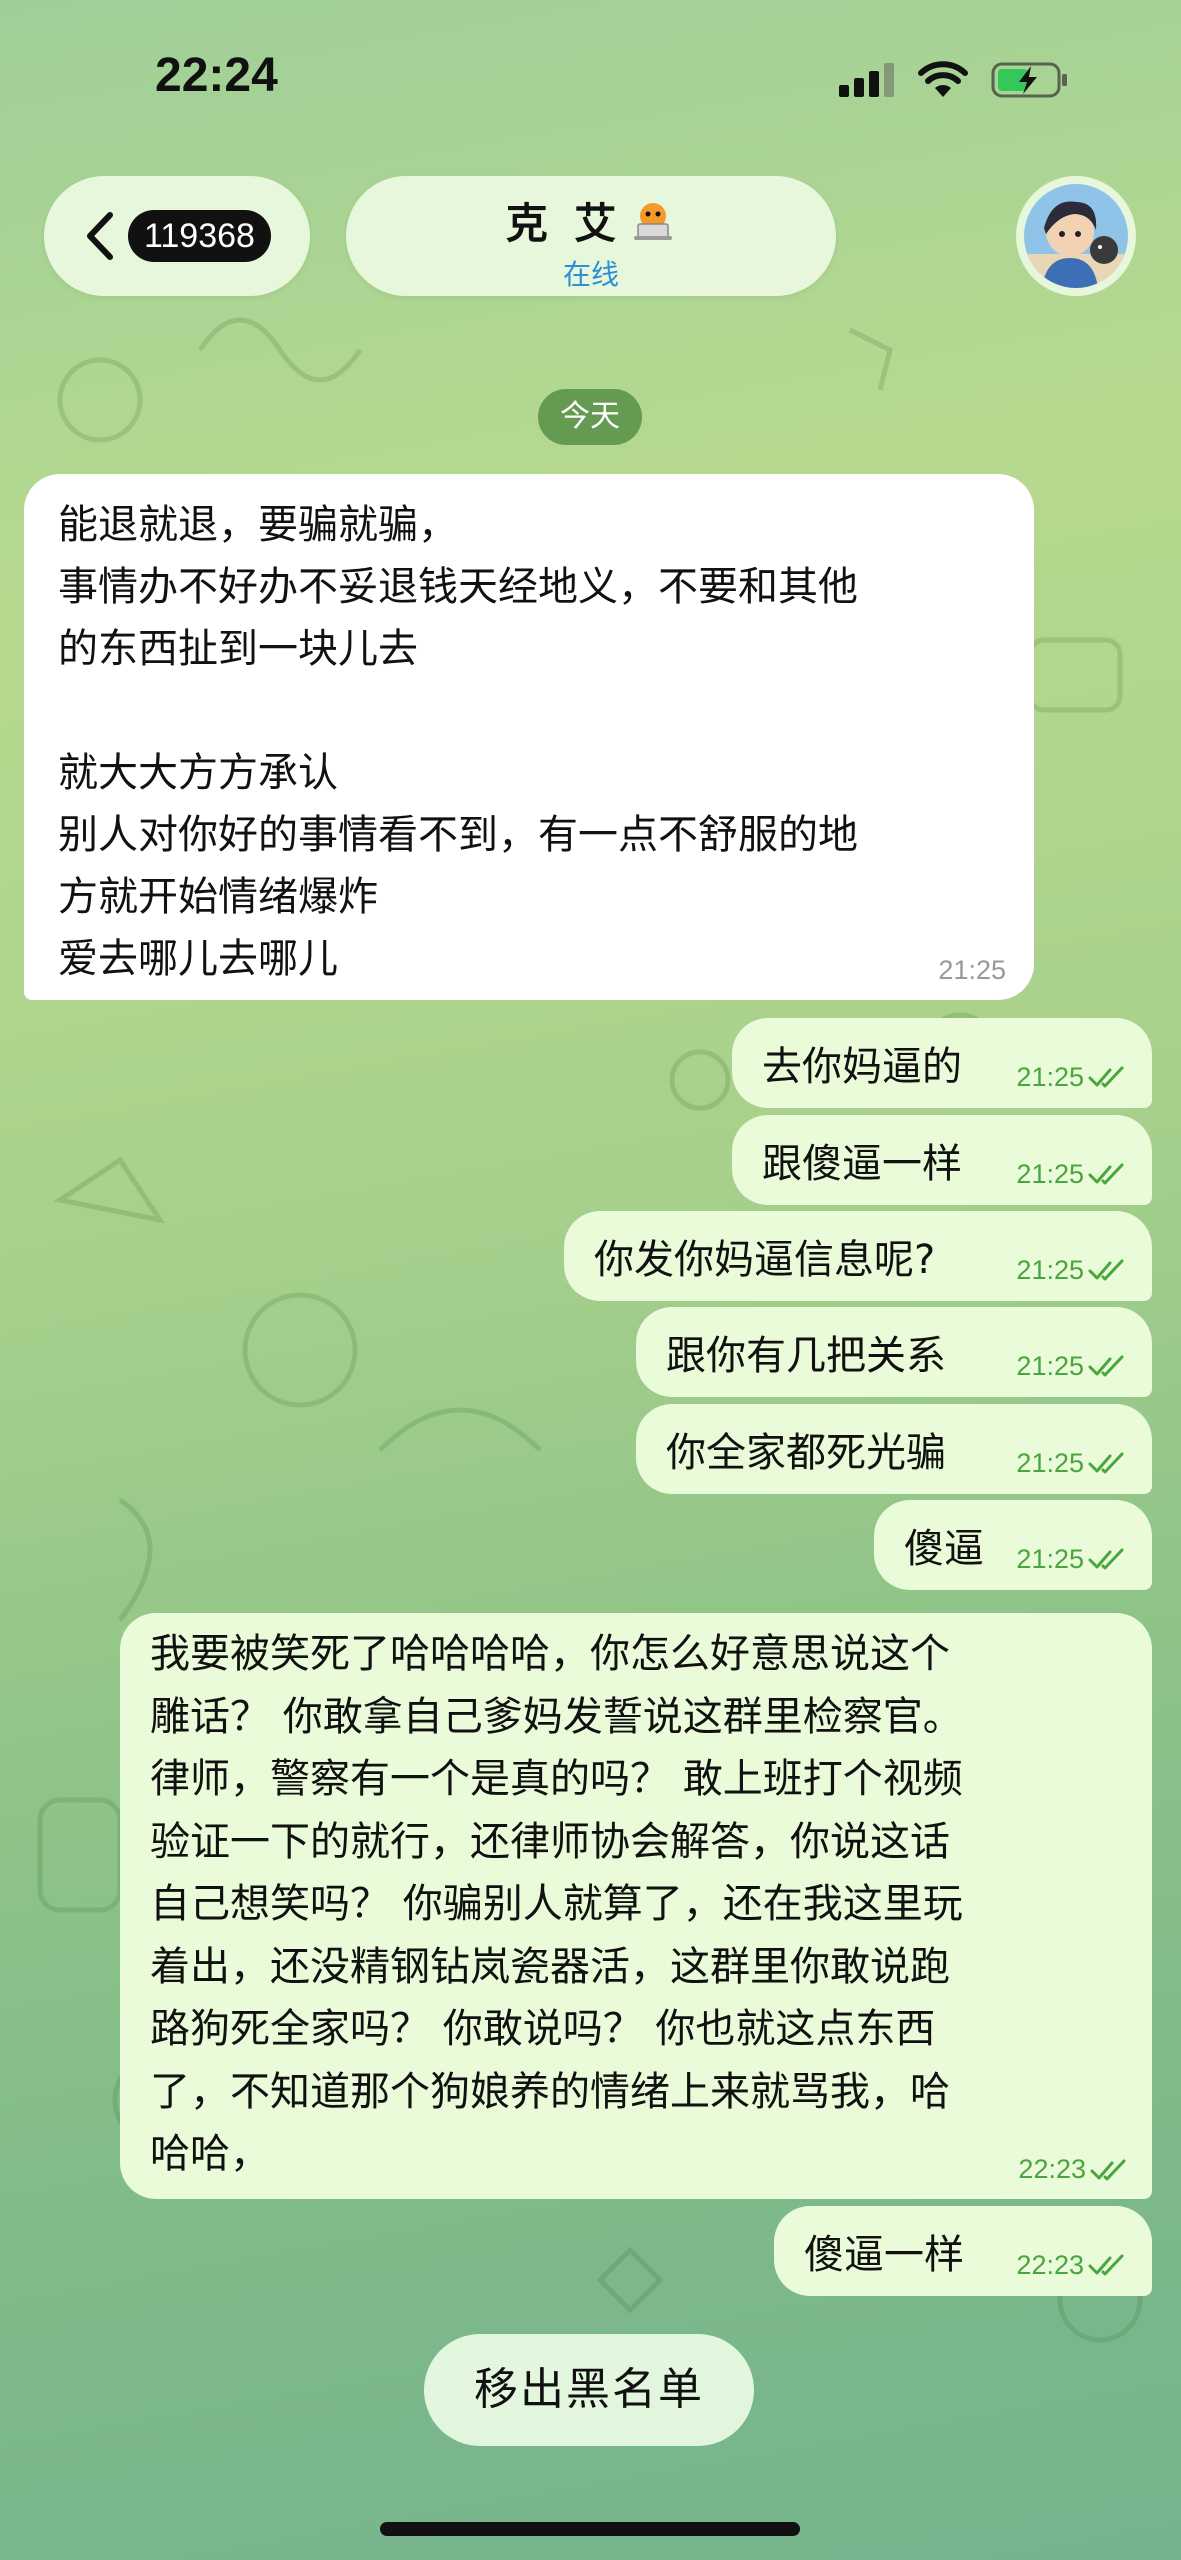  I want to click on outgoing-message: 跟傻逼一样 21:25, so click(942, 1160).